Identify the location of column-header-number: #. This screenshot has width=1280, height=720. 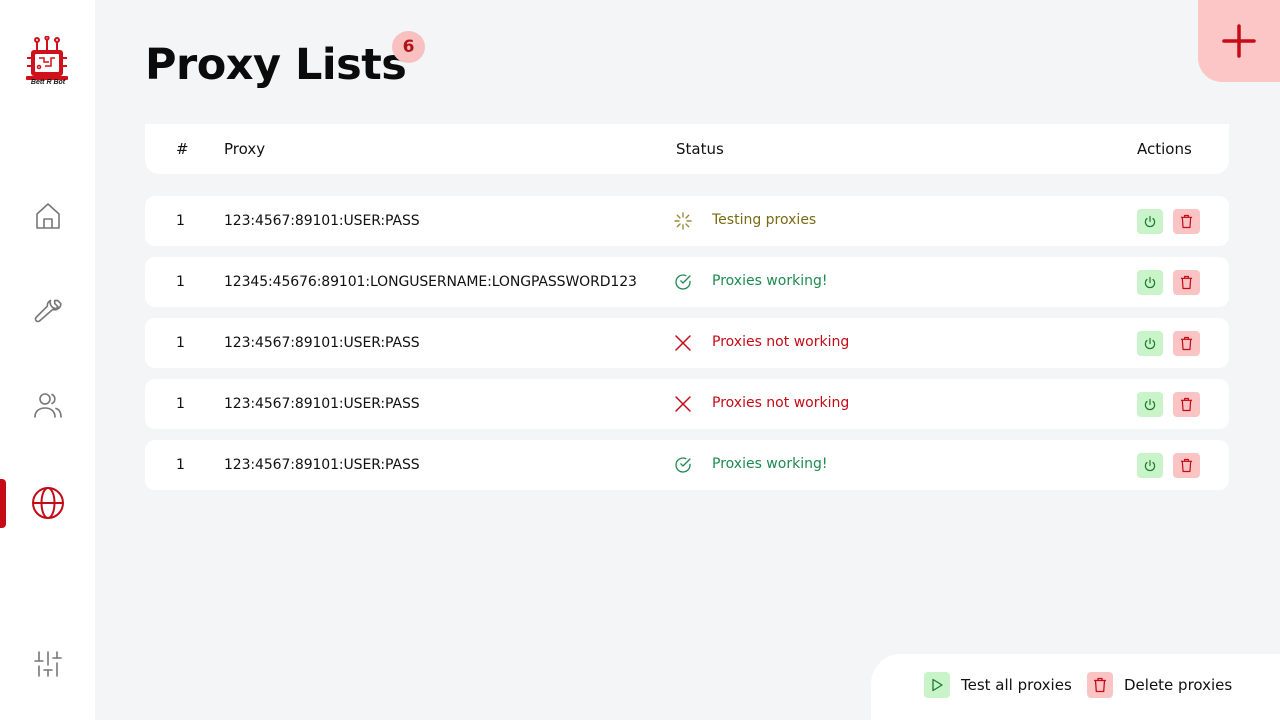
(182, 149).